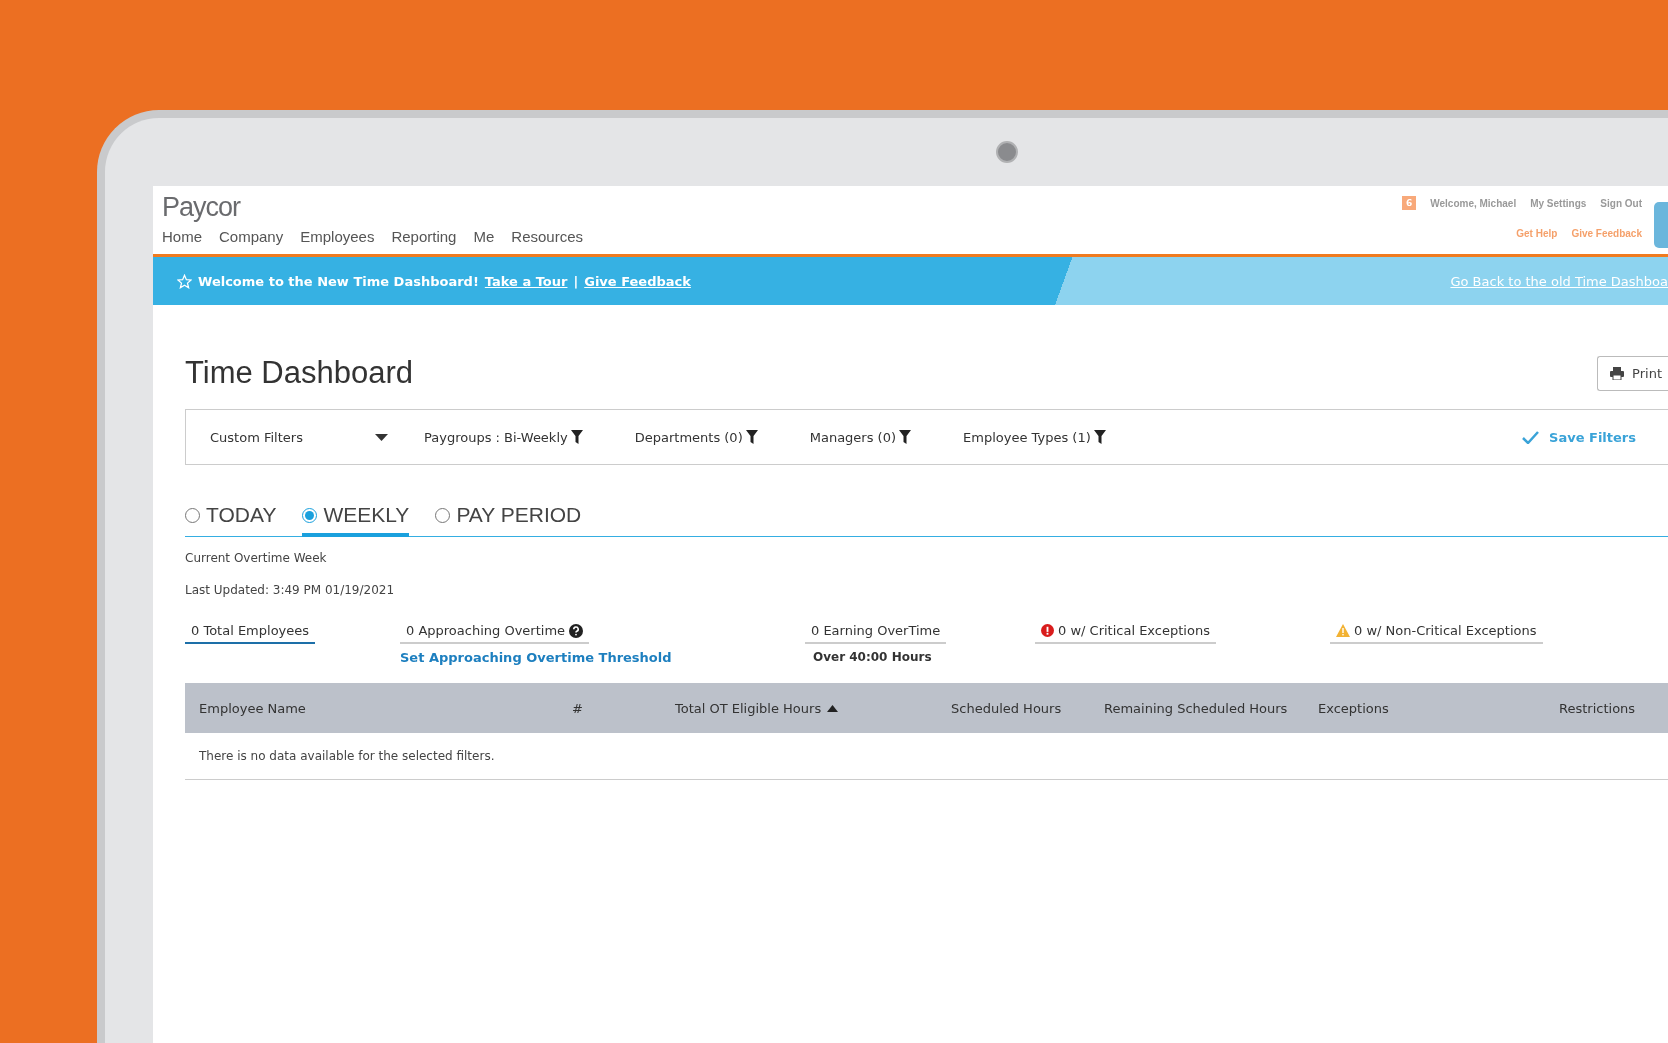 The height and width of the screenshot is (1043, 1668). Describe the element at coordinates (250, 633) in the screenshot. I see `stat-tab: 0 Total Employees` at that location.